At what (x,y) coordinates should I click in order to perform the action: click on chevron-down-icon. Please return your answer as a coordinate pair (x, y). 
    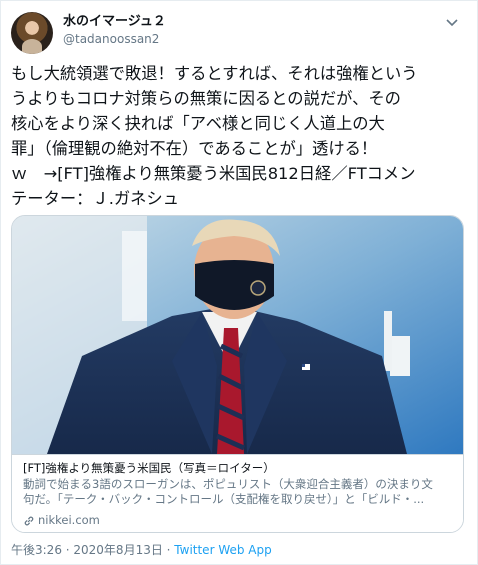
    Looking at the image, I should click on (452, 23).